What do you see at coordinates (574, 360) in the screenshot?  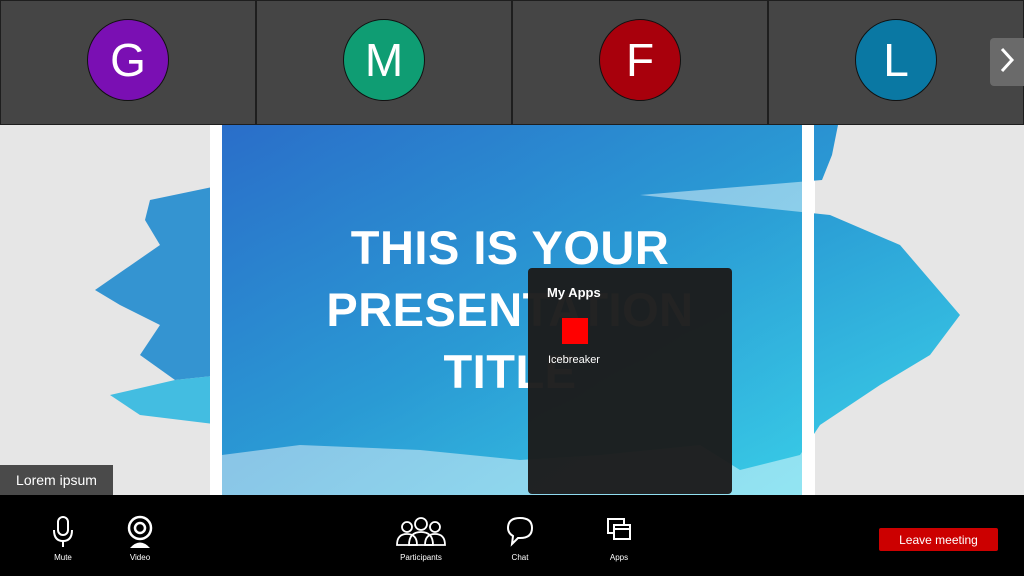 I see `app-label: Icebreaker` at bounding box center [574, 360].